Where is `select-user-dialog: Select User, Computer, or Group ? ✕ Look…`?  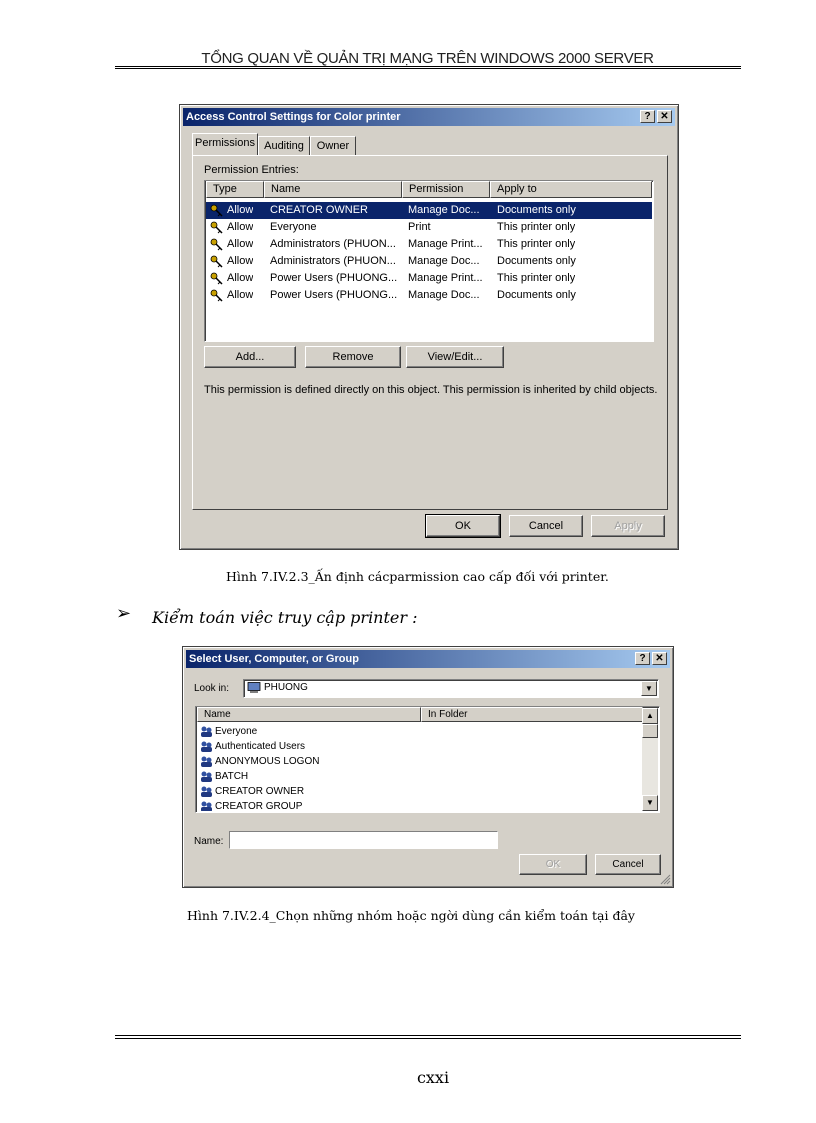
select-user-dialog: Select User, Computer, or Group ? ✕ Look… is located at coordinates (428, 767).